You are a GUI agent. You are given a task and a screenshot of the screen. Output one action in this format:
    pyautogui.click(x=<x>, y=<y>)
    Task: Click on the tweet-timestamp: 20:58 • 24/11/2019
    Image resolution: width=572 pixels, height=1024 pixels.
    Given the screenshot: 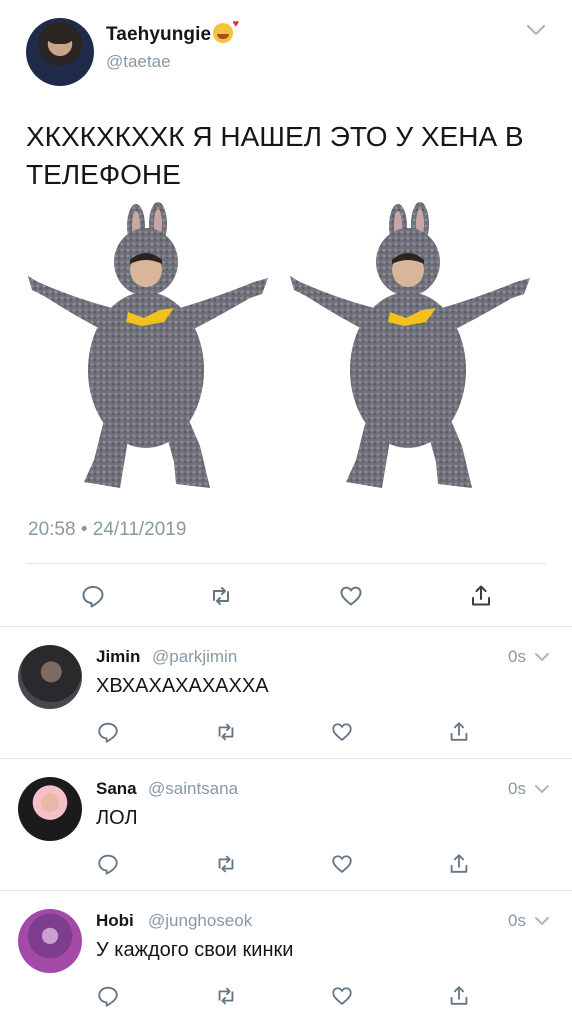 What is the action you would take?
    pyautogui.click(x=107, y=529)
    